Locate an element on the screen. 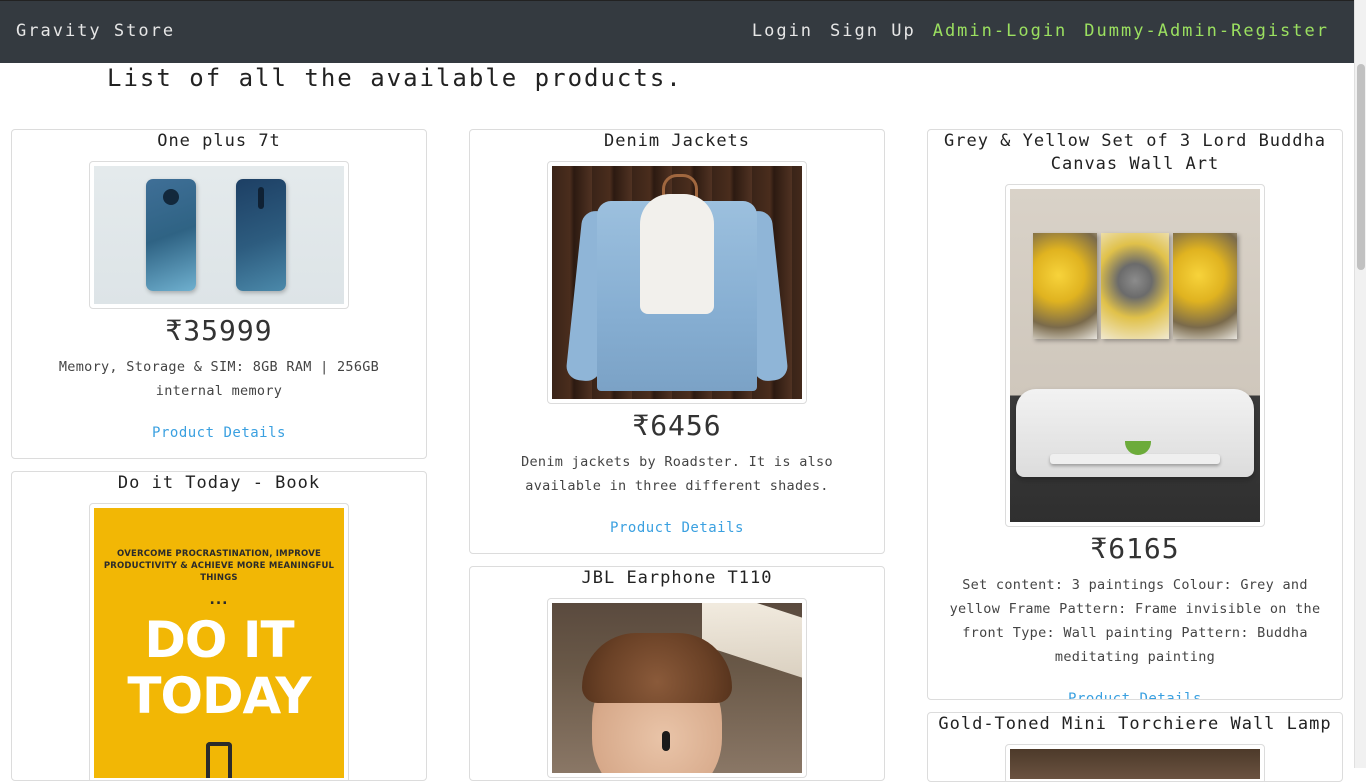 The width and height of the screenshot is (1366, 782). earphone-icon is located at coordinates (666, 741).